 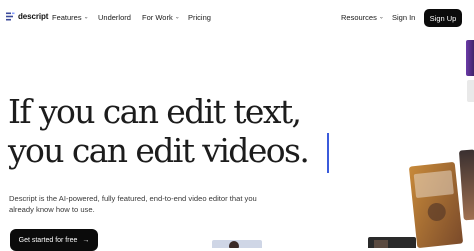 I want to click on nav-underlord: Underlord, so click(x=114, y=17).